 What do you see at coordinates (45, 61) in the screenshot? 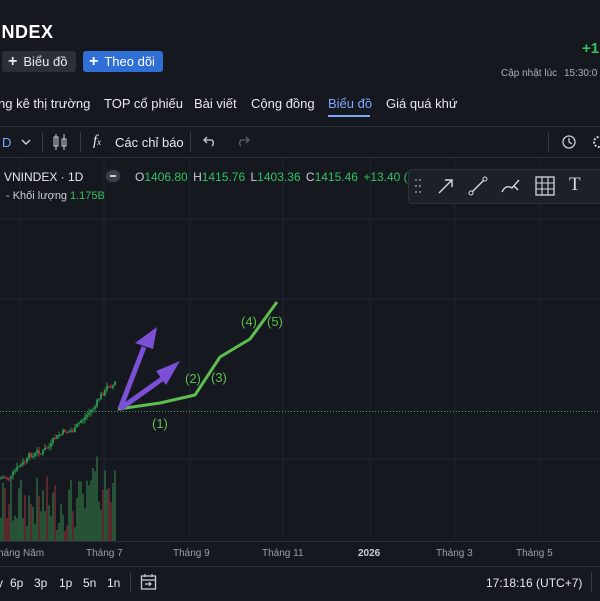
I see `chart-button-label: Biểu đồ` at bounding box center [45, 61].